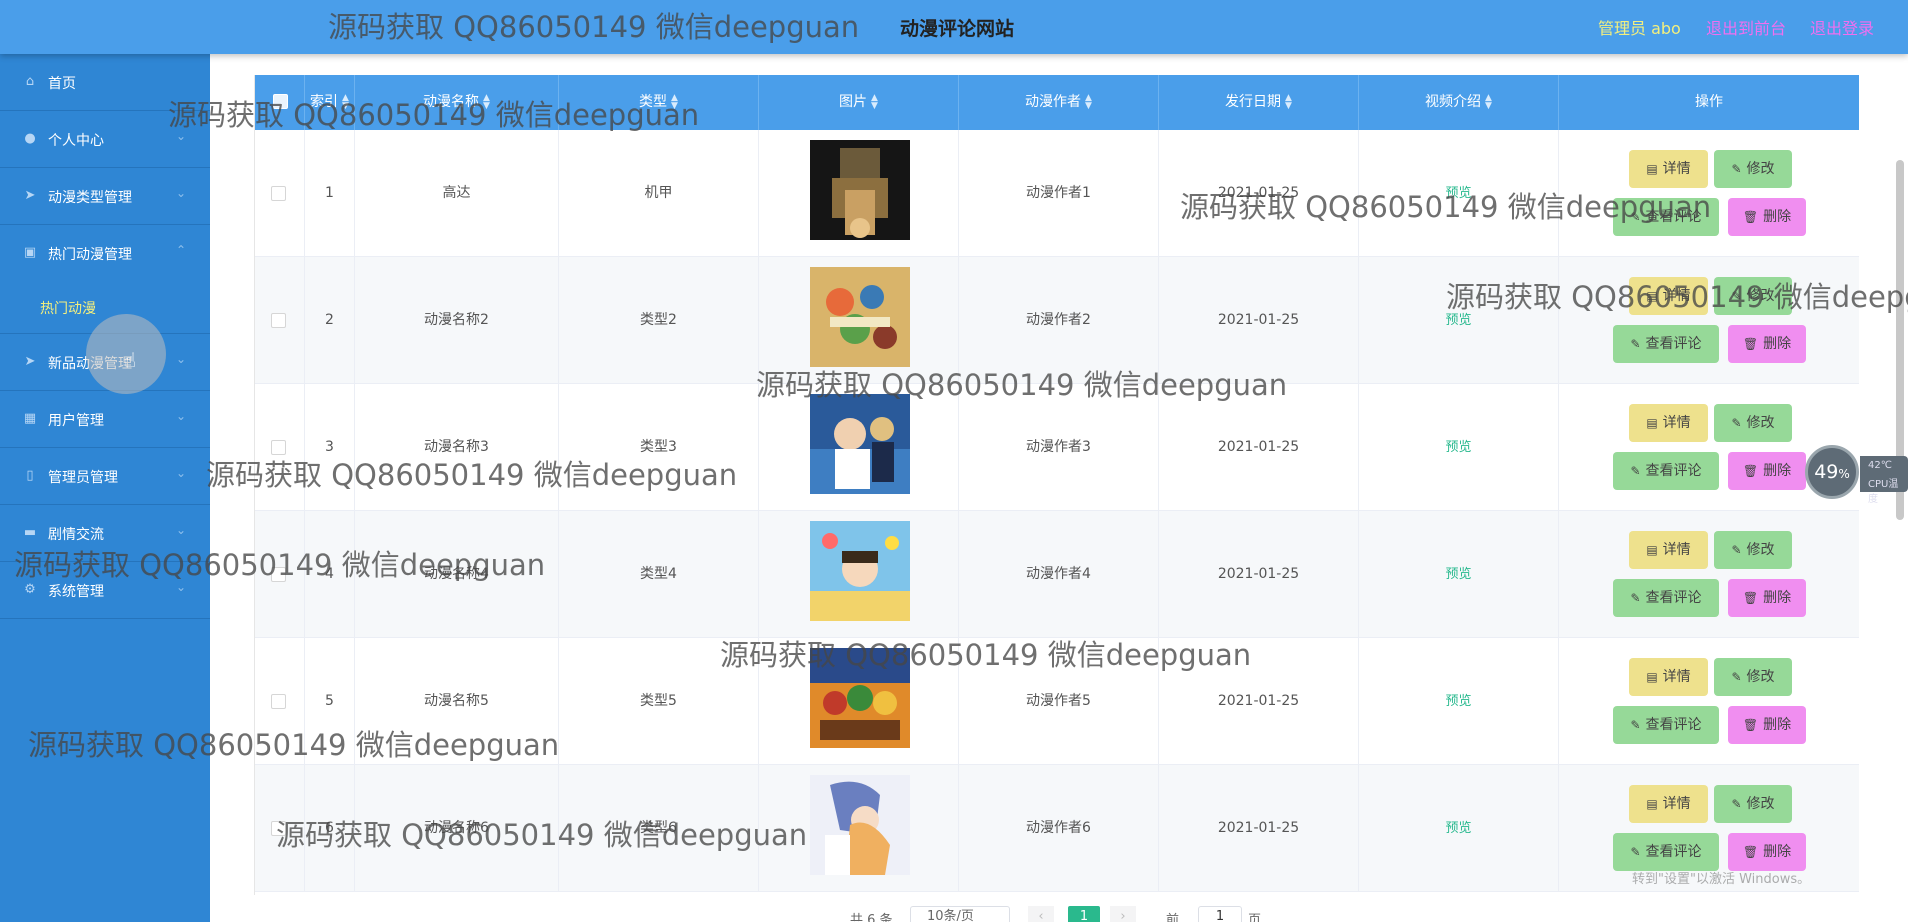 This screenshot has width=1908, height=922. I want to click on anime-author: 动漫作者6, so click(1059, 828).